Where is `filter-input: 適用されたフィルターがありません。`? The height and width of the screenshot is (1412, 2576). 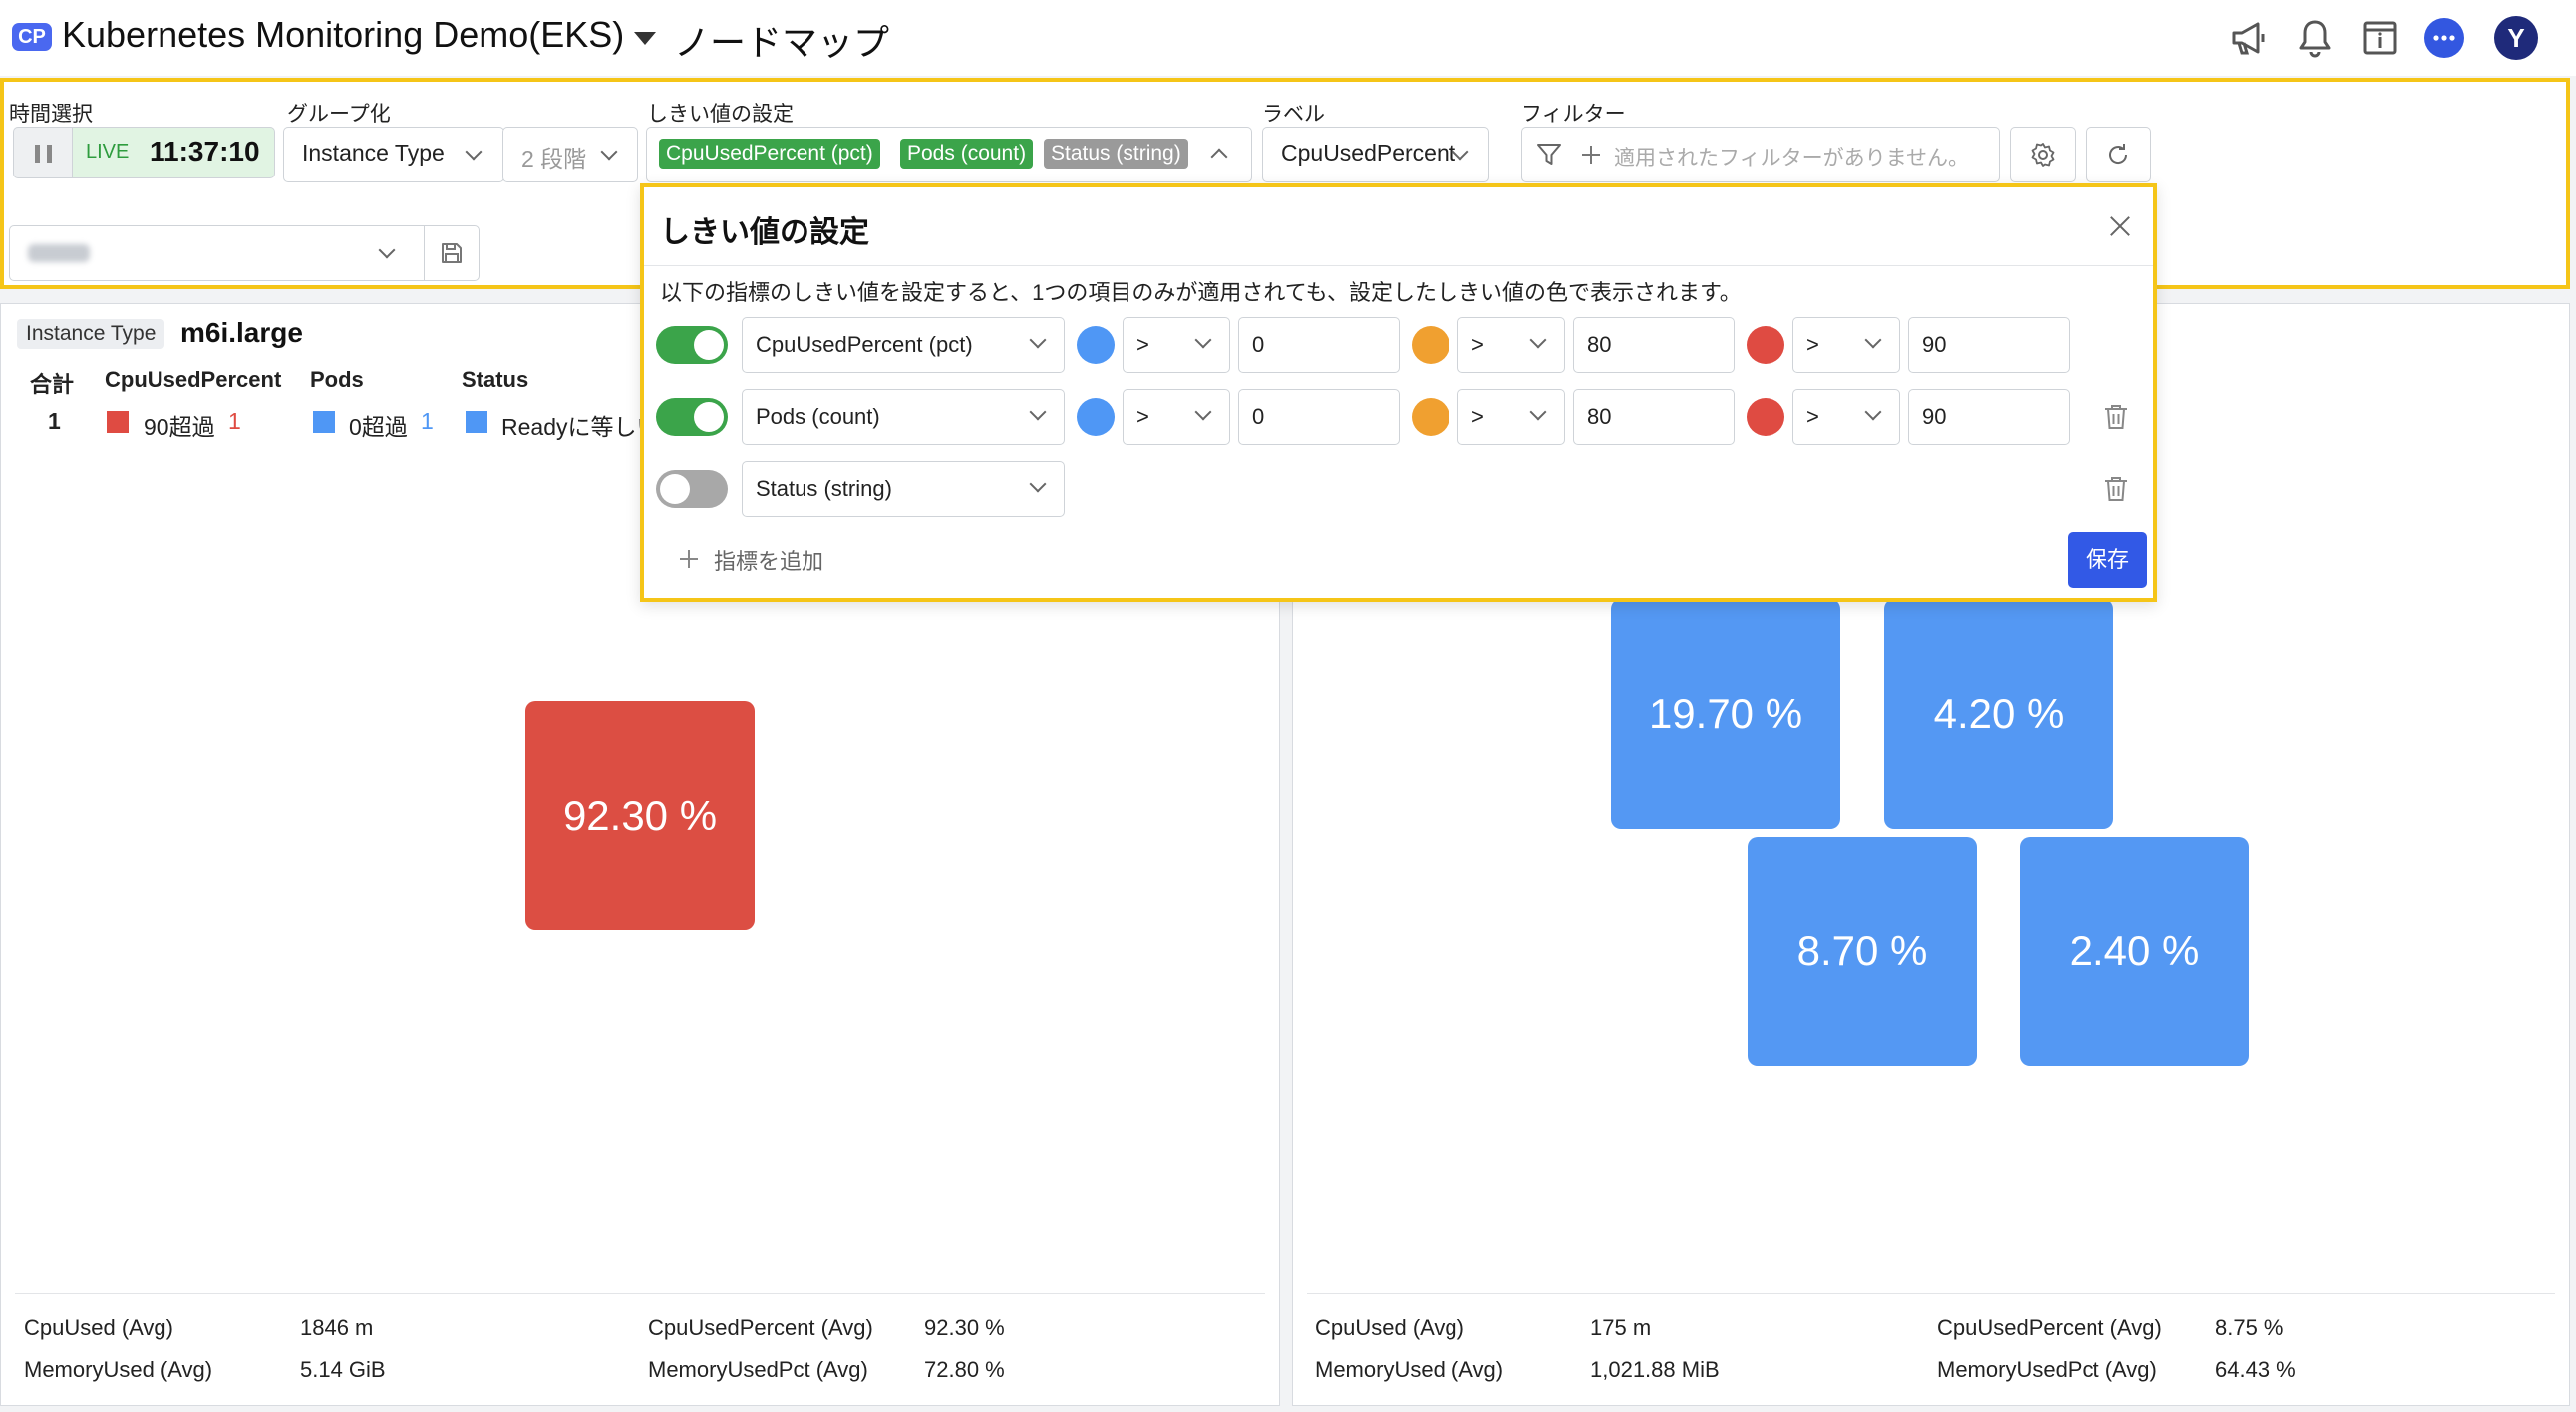 filter-input: 適用されたフィルターがありません。 is located at coordinates (1760, 154).